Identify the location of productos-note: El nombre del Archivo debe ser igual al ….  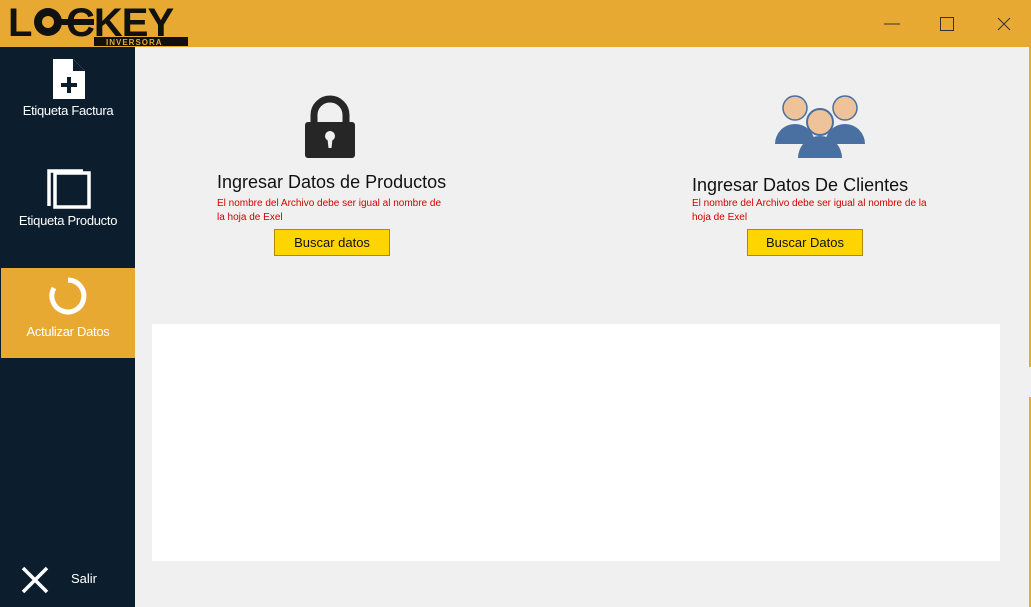
(329, 210).